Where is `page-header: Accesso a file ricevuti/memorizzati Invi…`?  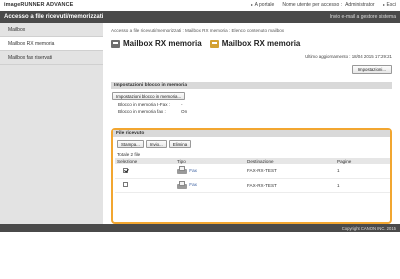
page-header: Accesso a file ricevuti/memorizzati Invi… is located at coordinates (200, 17).